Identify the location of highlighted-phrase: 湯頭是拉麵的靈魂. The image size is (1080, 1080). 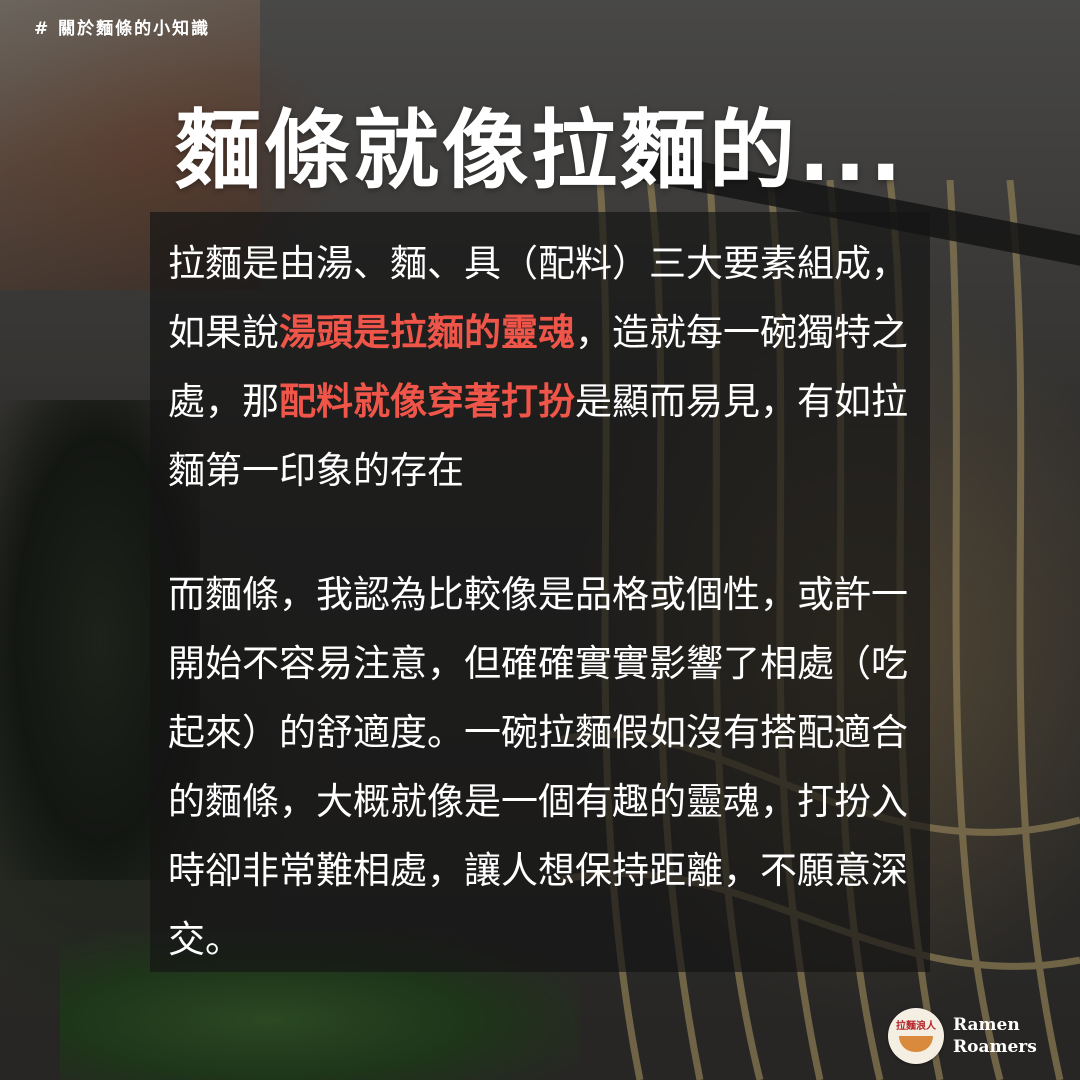
(427, 332).